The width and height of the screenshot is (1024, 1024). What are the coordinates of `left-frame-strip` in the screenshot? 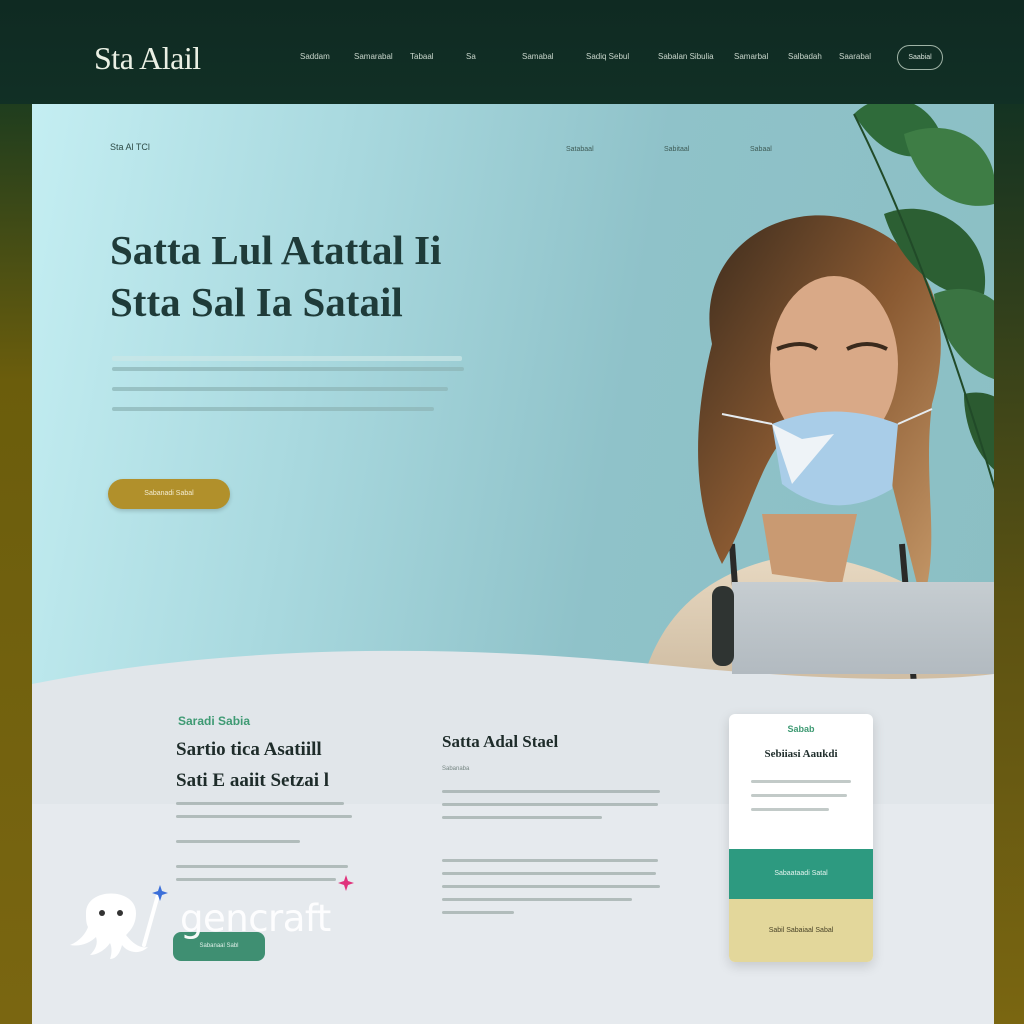 It's located at (16, 564).